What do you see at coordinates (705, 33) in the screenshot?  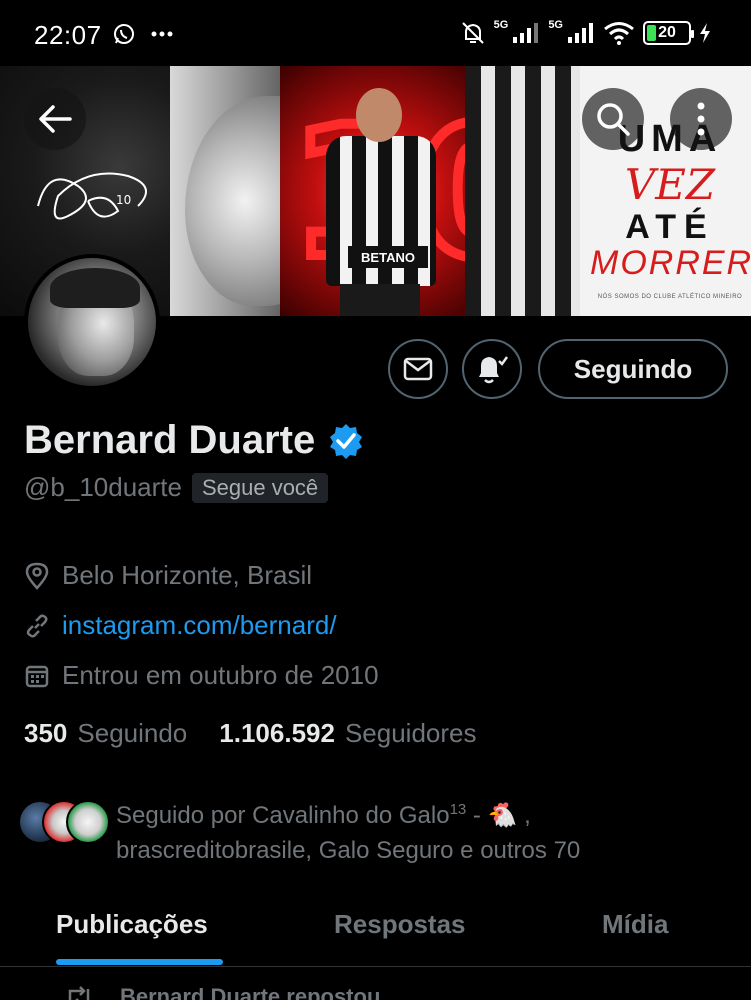 I see `charging-icon` at bounding box center [705, 33].